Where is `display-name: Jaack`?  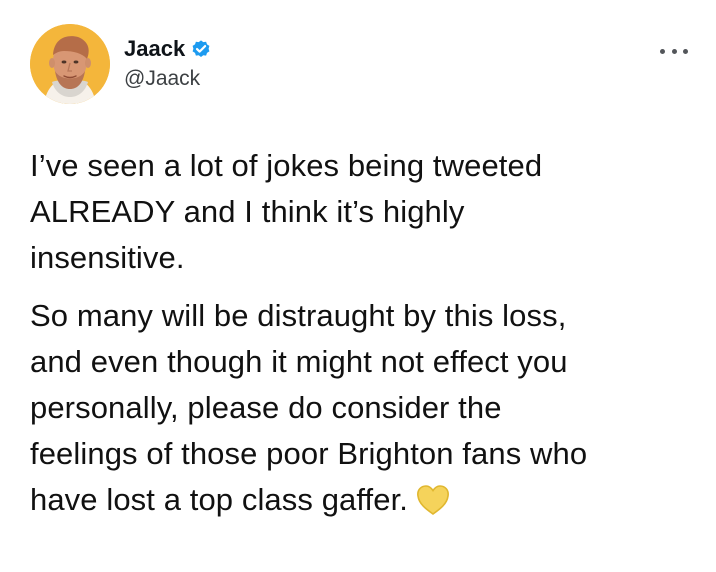 display-name: Jaack is located at coordinates (154, 49).